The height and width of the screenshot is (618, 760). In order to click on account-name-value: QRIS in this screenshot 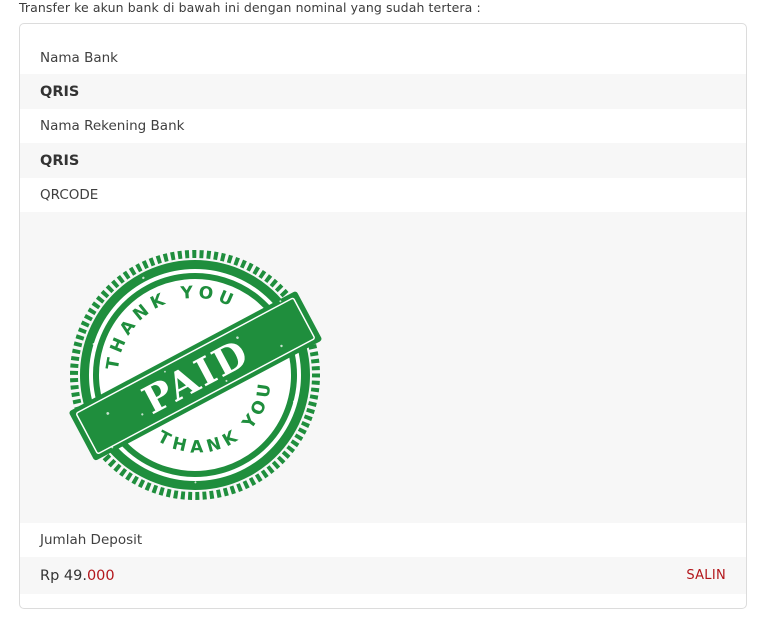, I will do `click(60, 160)`.